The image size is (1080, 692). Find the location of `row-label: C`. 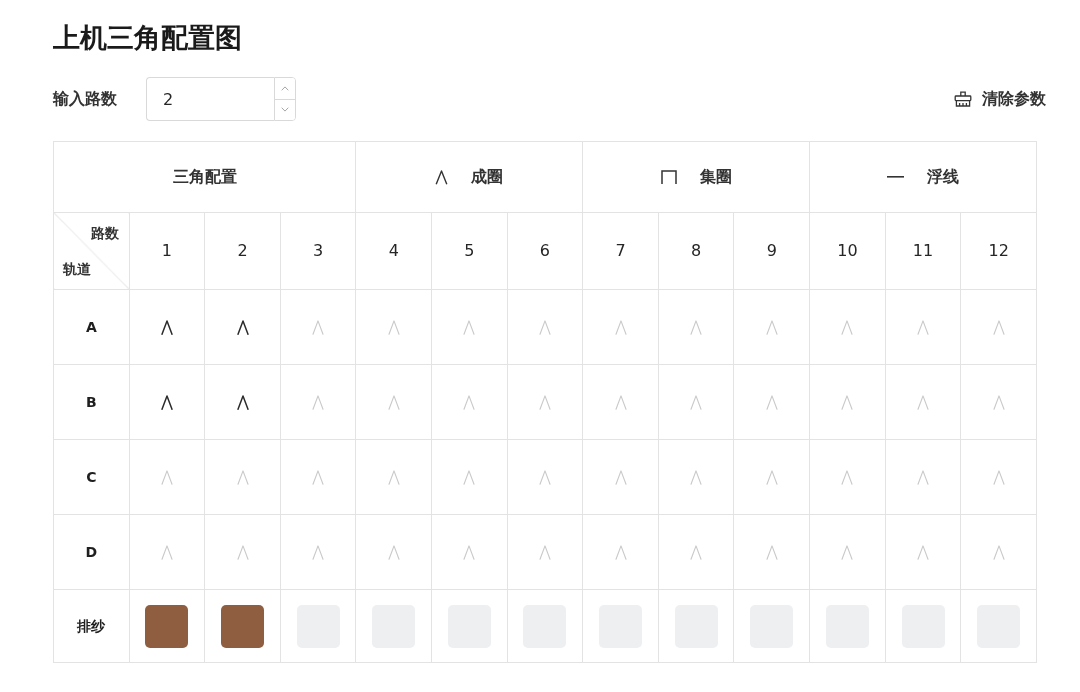

row-label: C is located at coordinates (91, 477).